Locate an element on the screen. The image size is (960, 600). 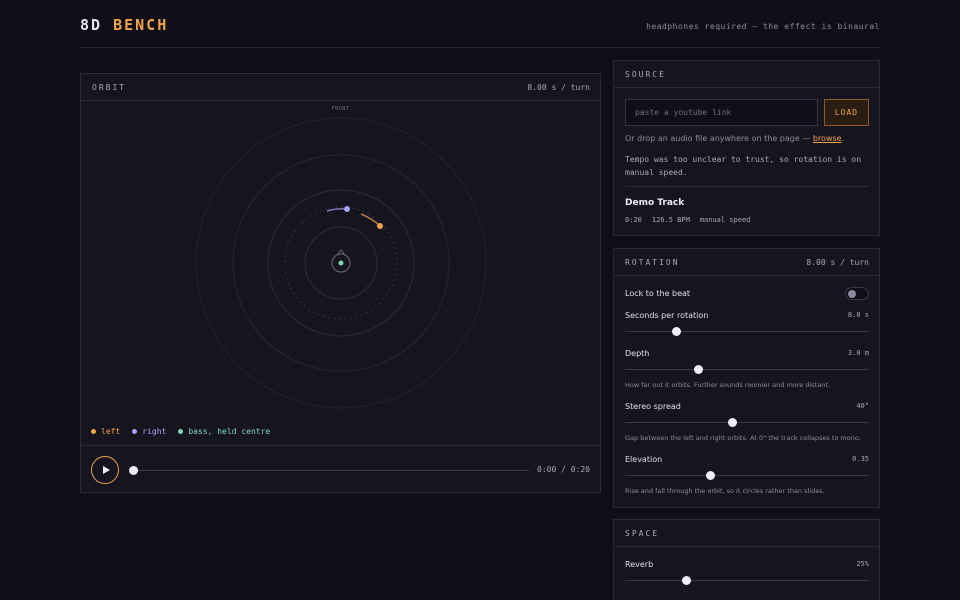
seconds-slider-thumb is located at coordinates (676, 331).